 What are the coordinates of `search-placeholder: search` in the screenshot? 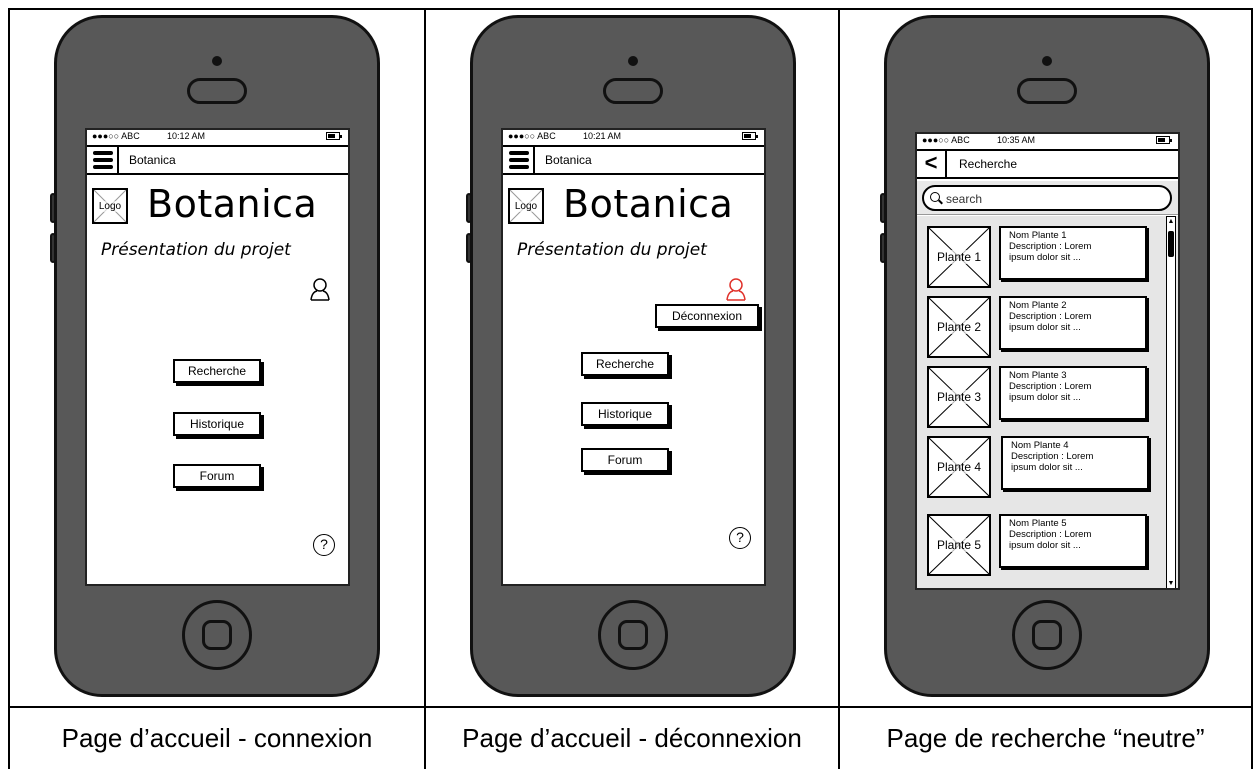 It's located at (964, 199).